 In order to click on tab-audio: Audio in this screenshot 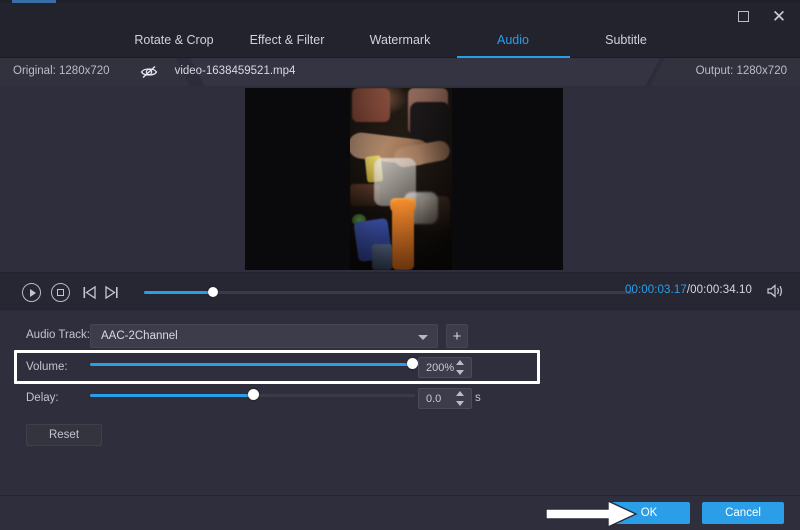, I will do `click(513, 40)`.